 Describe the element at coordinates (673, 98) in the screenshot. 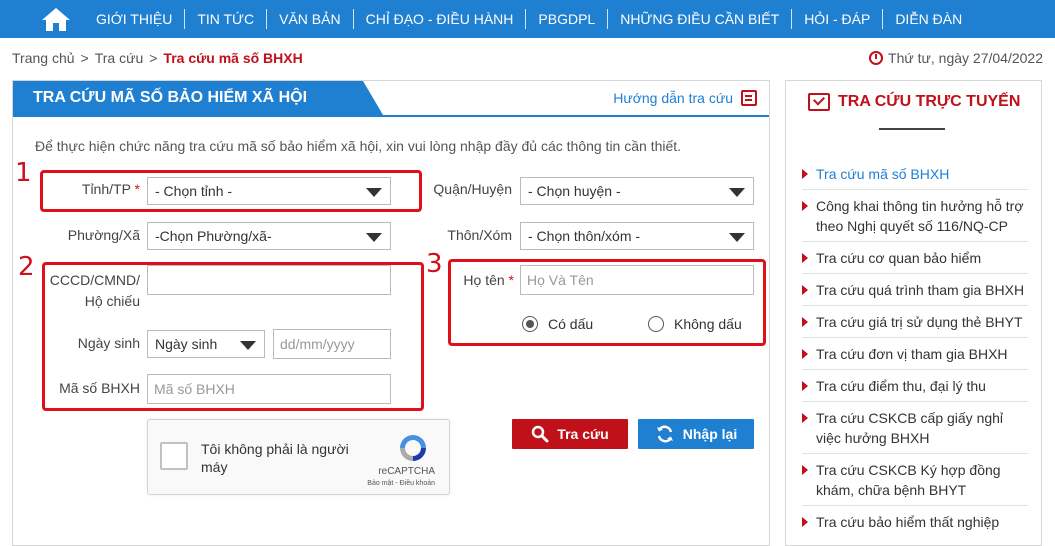

I see `guide-link-label: Hướng dẫn tra cứu` at that location.